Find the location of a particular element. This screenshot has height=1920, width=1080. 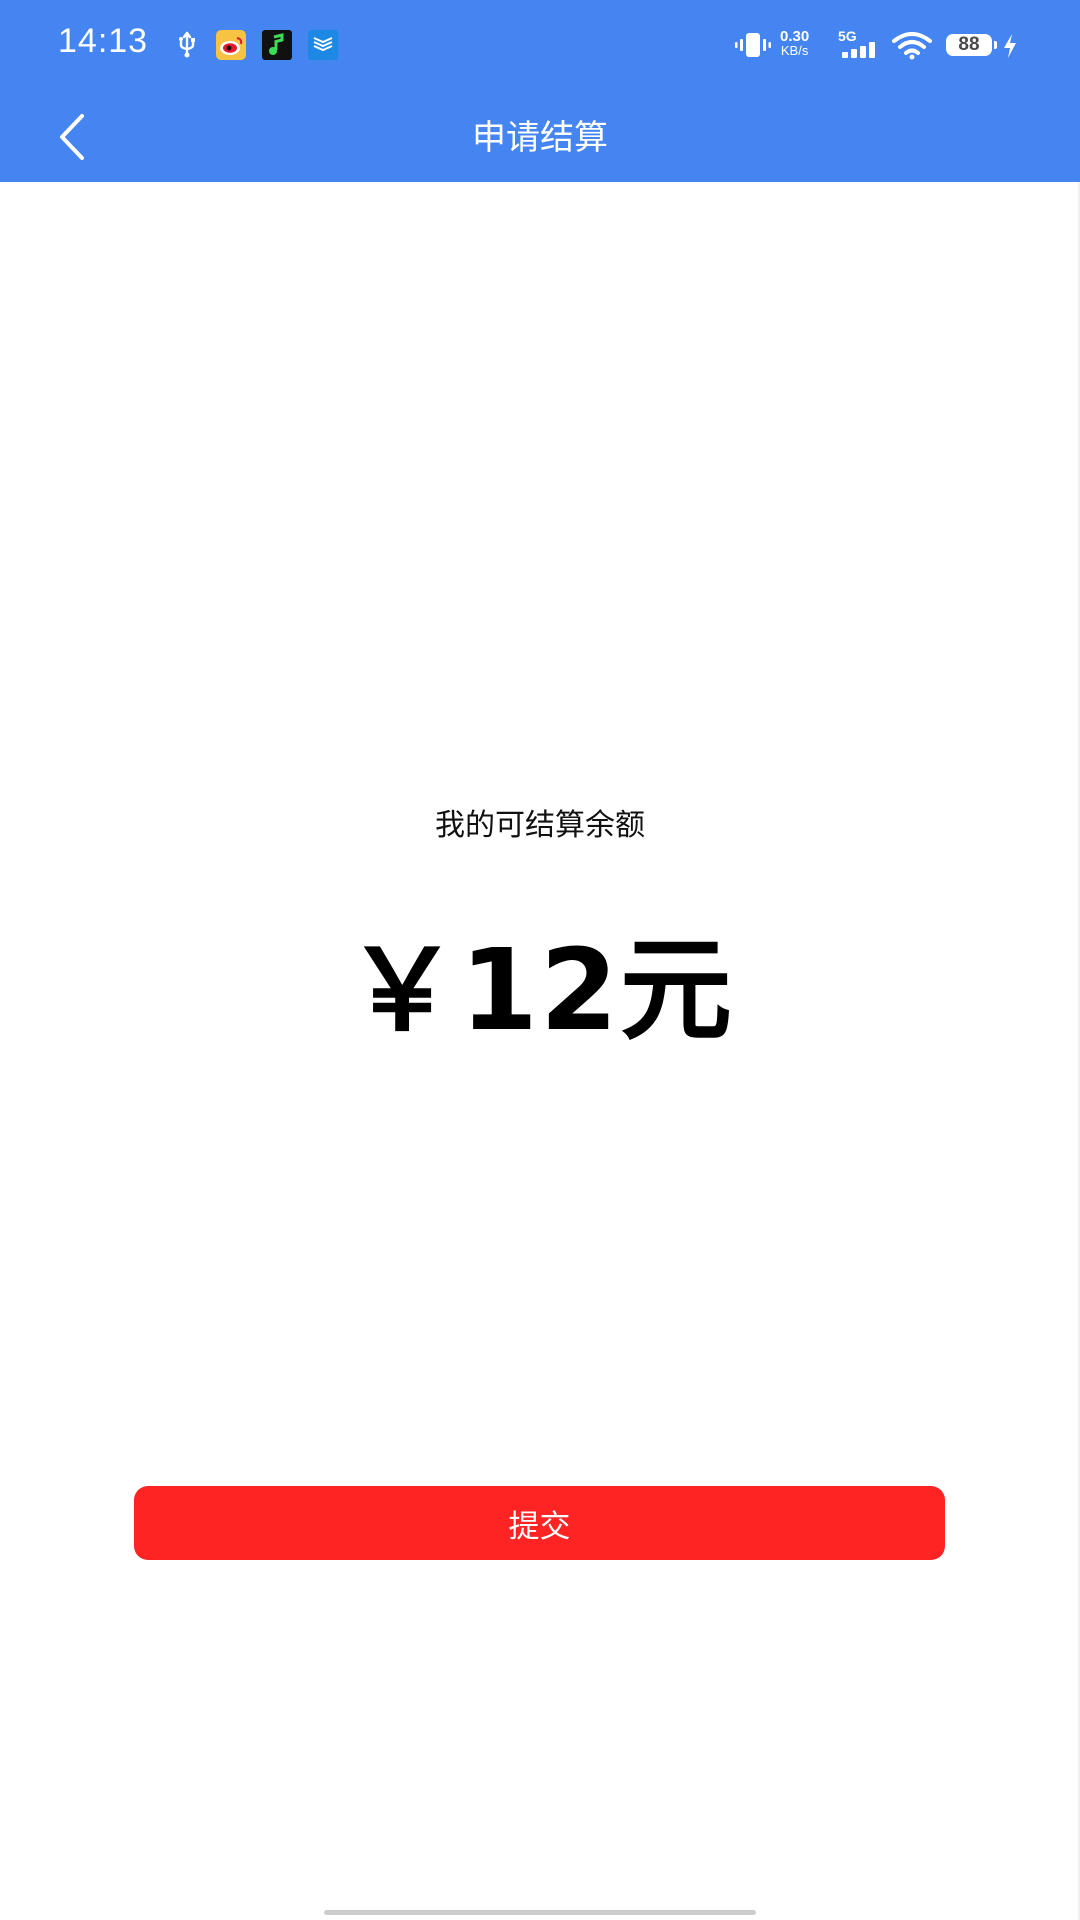

balance-label: 我的可结算余额 is located at coordinates (540, 825).